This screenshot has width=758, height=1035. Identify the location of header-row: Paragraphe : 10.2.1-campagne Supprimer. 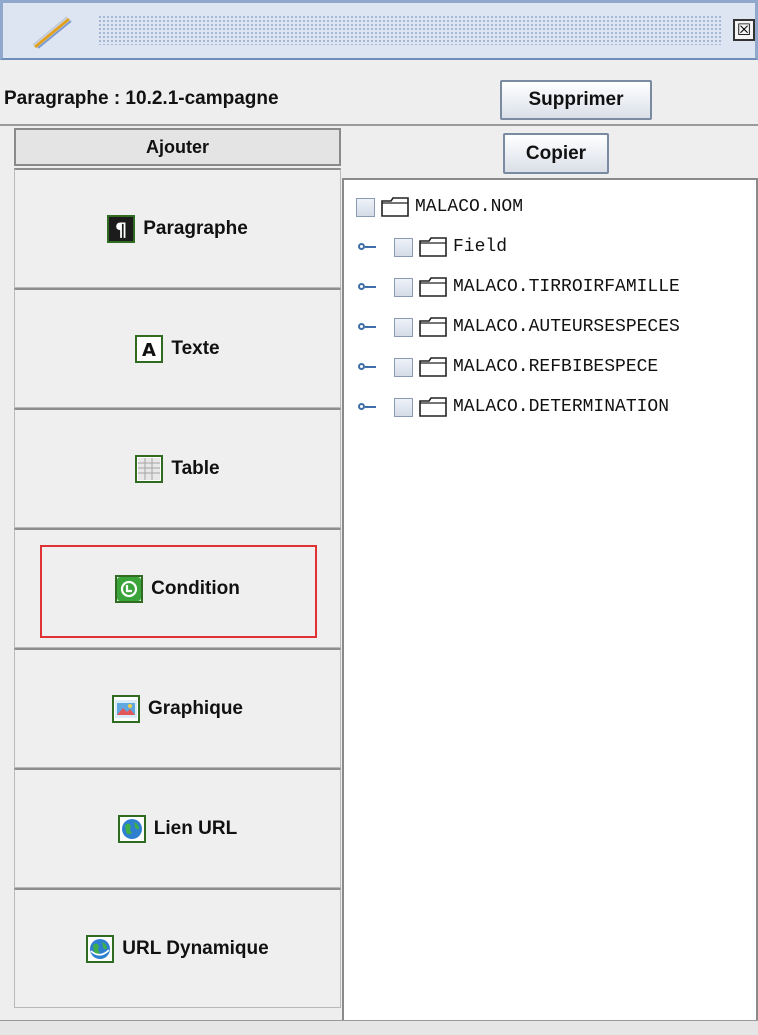
(379, 93).